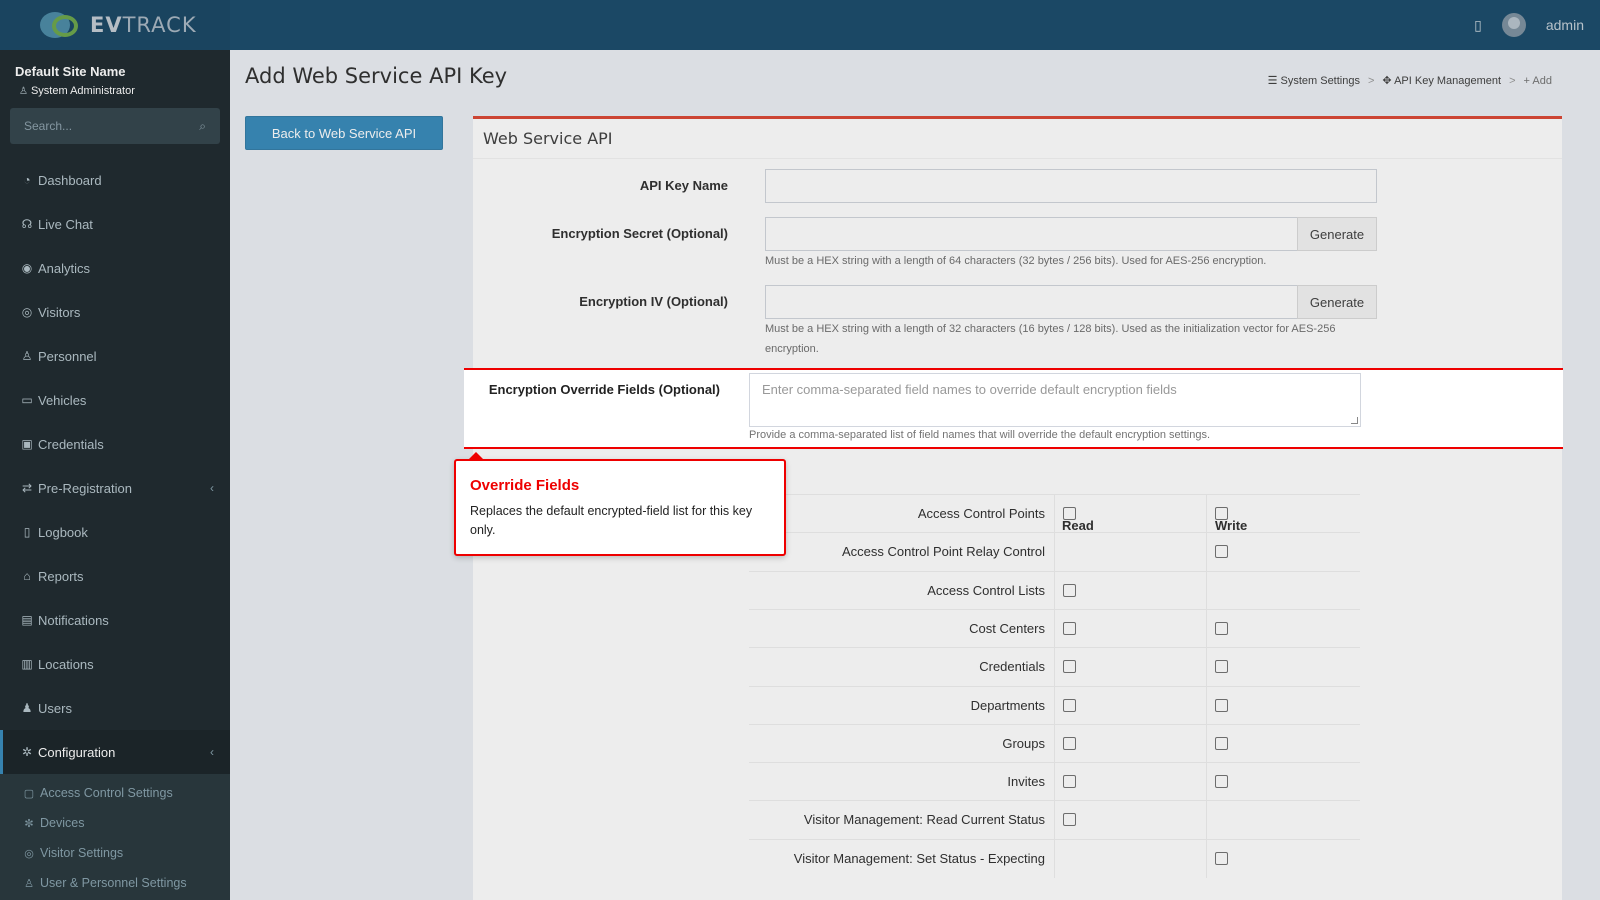 This screenshot has width=1600, height=900. I want to click on generate-iv-button: Generate, so click(1337, 302).